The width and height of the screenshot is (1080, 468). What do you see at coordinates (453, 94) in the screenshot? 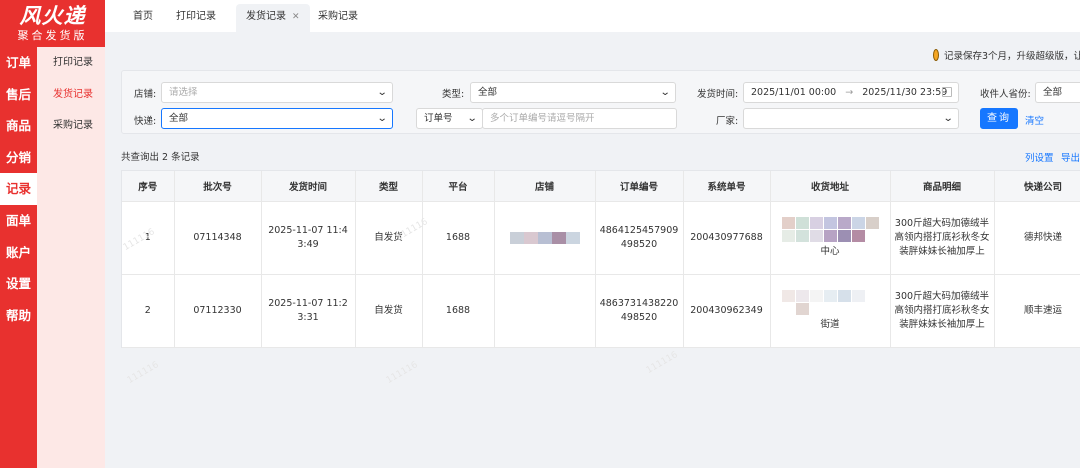
I see `type-label: 类型:` at bounding box center [453, 94].